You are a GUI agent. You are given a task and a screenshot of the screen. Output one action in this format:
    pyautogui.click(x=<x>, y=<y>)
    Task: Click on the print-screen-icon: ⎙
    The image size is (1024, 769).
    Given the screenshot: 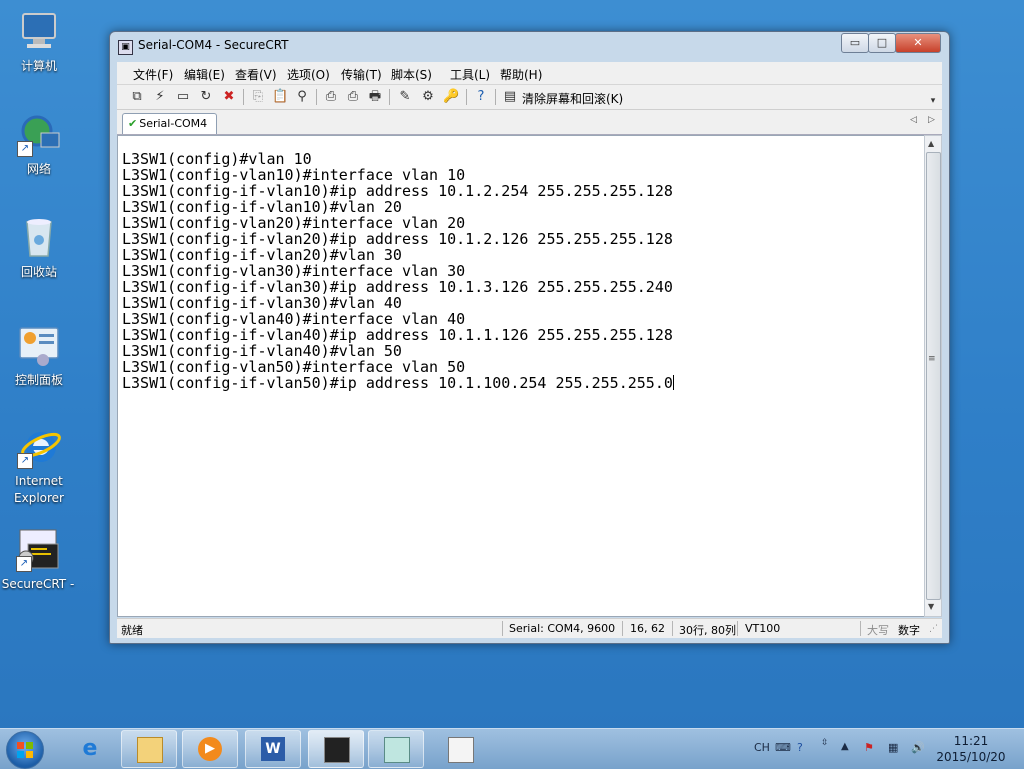 What is the action you would take?
    pyautogui.click(x=331, y=97)
    